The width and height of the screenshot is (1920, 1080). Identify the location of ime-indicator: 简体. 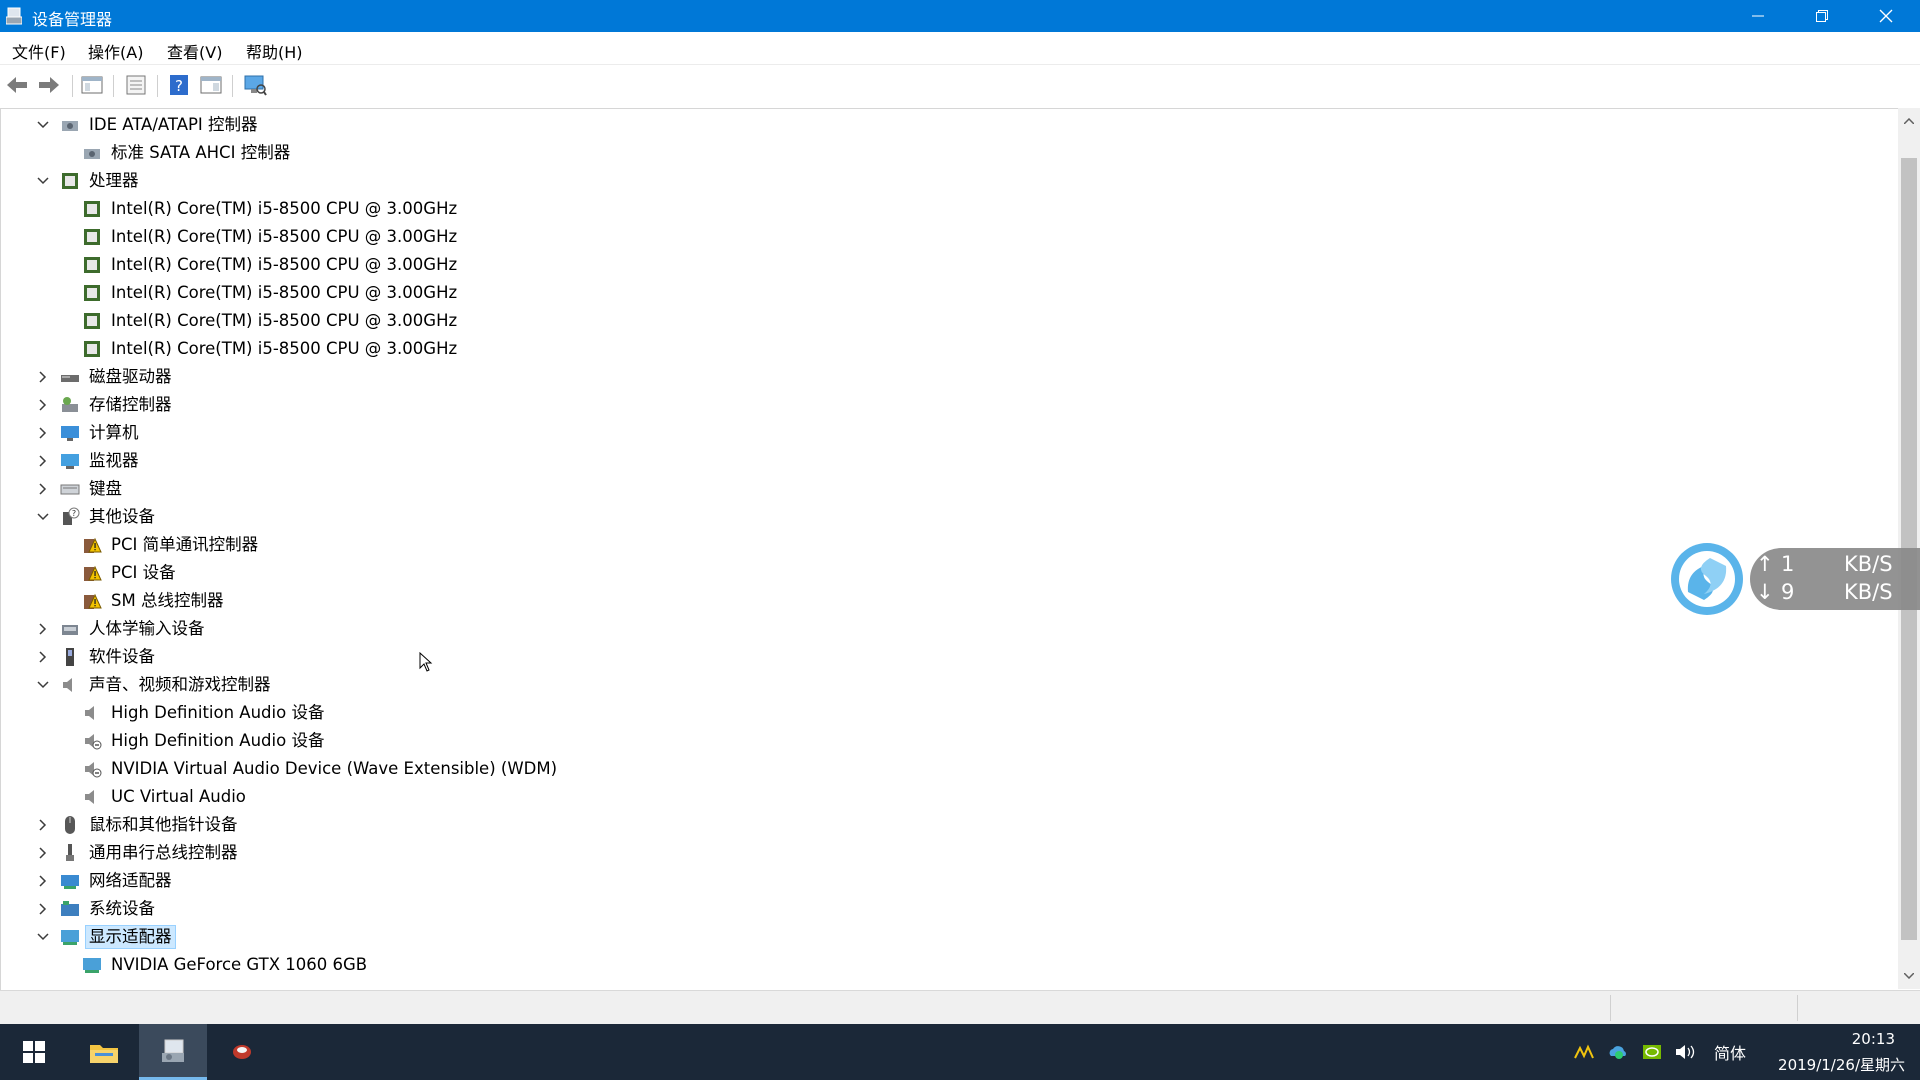
(1730, 1052).